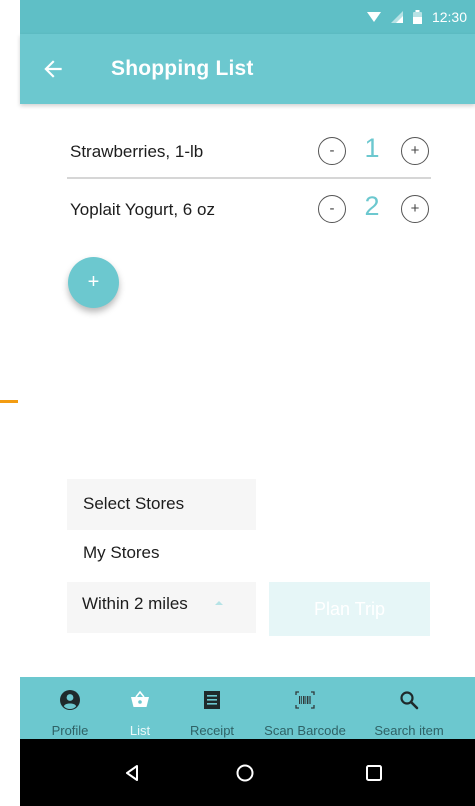  I want to click on status-icons: 12:30, so click(416, 17).